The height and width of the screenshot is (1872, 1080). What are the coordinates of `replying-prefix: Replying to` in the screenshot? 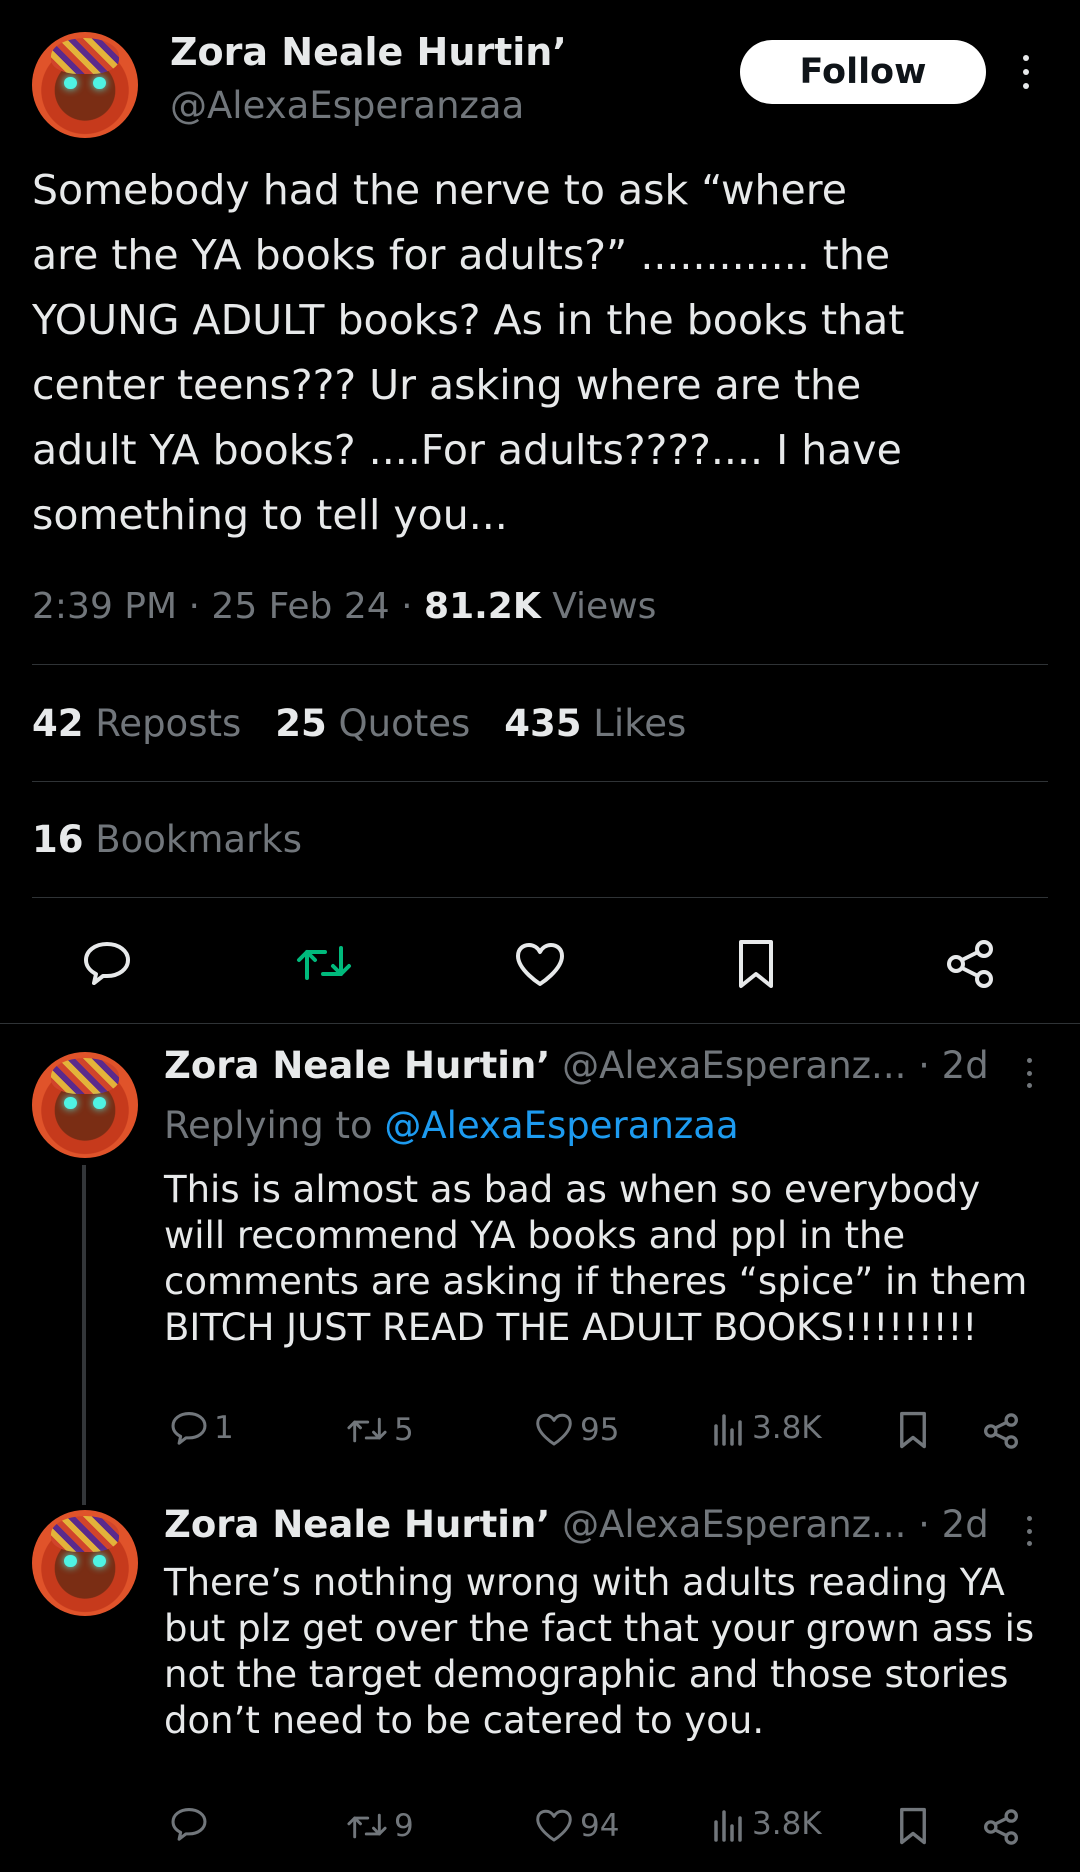 It's located at (268, 1125).